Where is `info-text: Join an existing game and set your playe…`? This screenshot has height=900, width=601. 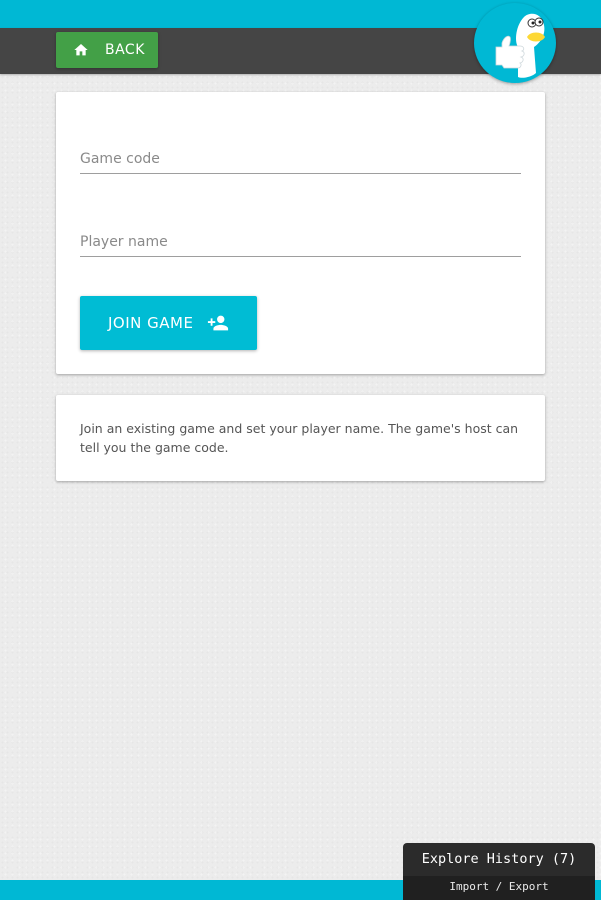 info-text: Join an existing game and set your playe… is located at coordinates (299, 438).